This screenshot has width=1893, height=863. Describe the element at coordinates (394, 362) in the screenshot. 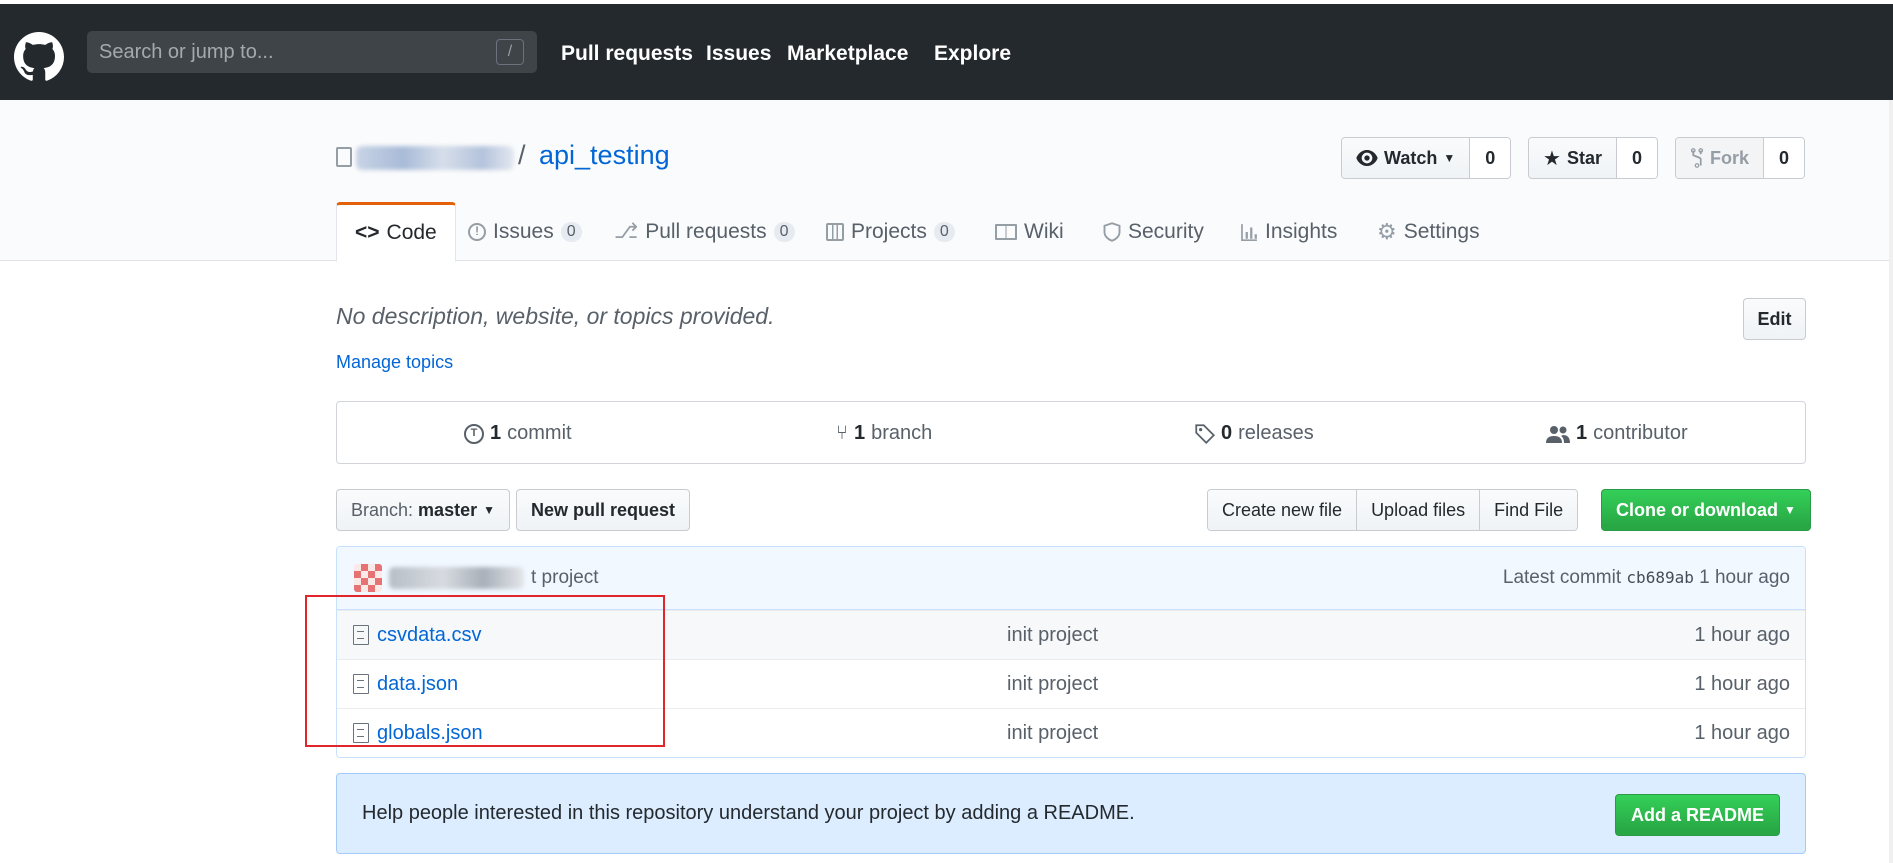

I see `manage-topics-link: Manage topics` at that location.